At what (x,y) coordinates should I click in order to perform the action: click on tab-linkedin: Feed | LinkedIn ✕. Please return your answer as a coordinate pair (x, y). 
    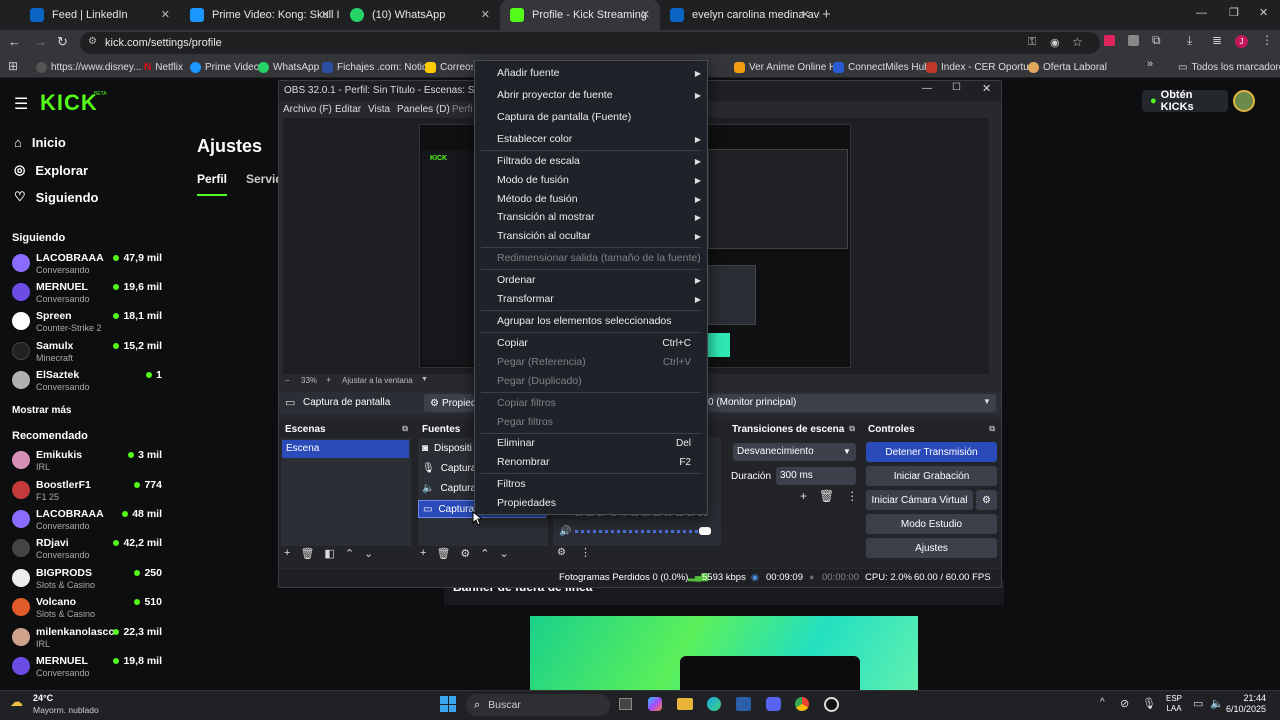
    Looking at the image, I should click on (100, 15).